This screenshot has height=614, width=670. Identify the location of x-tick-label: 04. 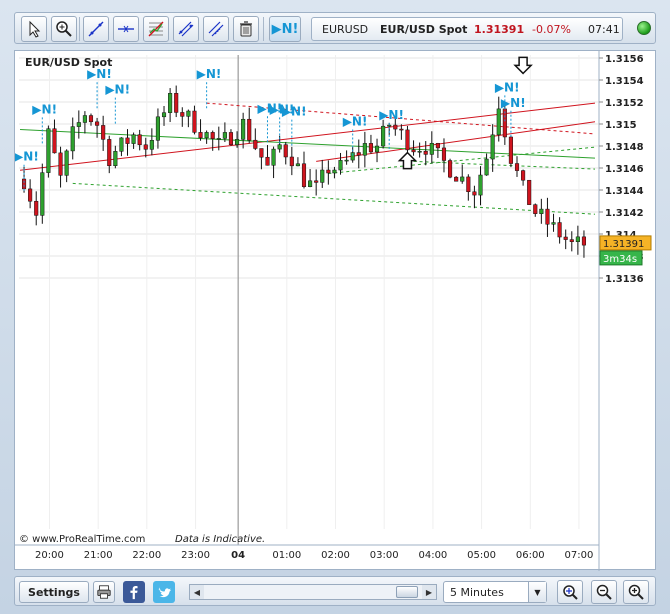
(238, 555).